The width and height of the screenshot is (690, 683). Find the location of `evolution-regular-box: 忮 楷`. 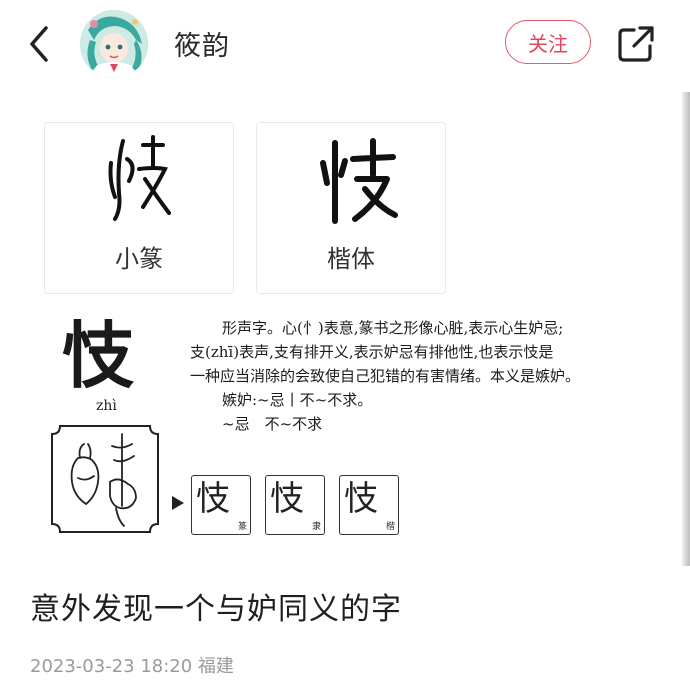

evolution-regular-box: 忮 楷 is located at coordinates (369, 505).